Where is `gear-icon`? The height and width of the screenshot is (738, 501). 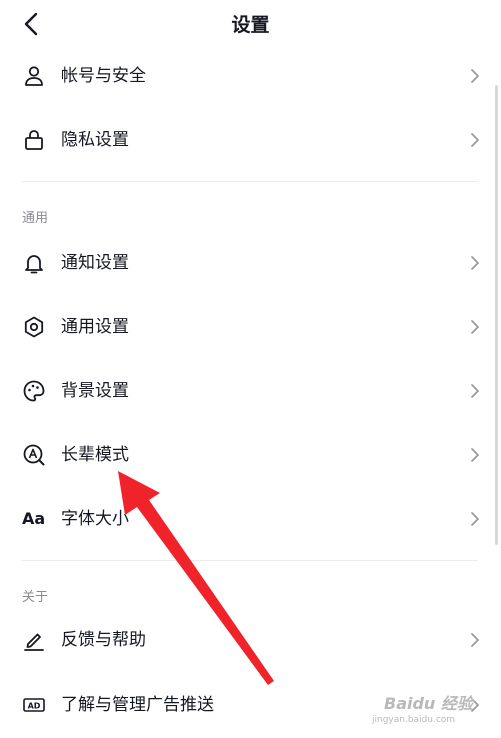 gear-icon is located at coordinates (34, 327).